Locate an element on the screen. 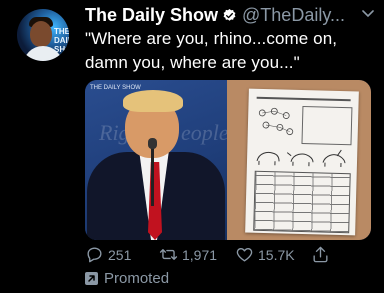  avatar-logo: THE DAILY SHOW is located at coordinates (61, 40).